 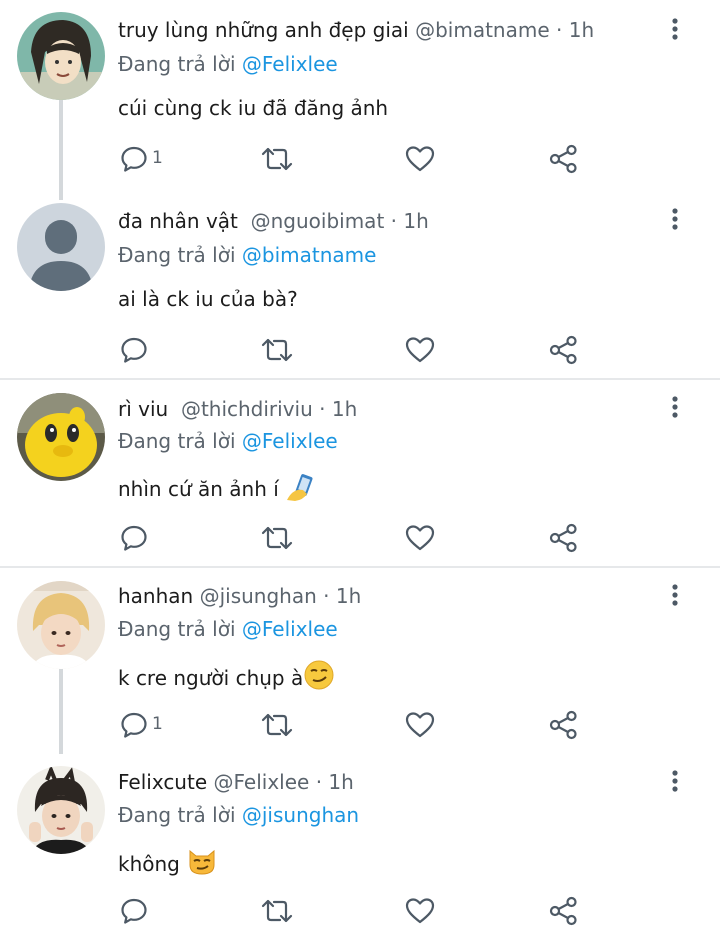 I want to click on blond-person-avatar, so click(x=61, y=625).